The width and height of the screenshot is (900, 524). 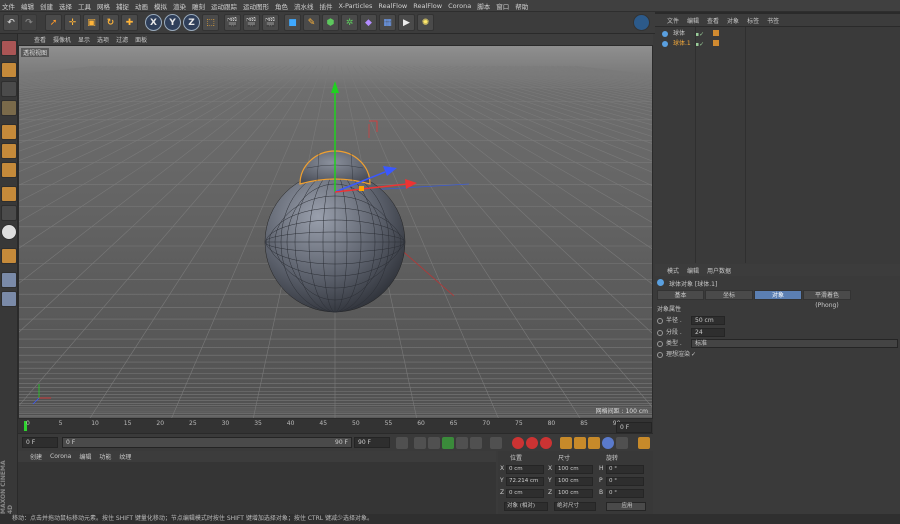 What do you see at coordinates (91, 22) in the screenshot?
I see `scale-tool-icon: ▣` at bounding box center [91, 22].